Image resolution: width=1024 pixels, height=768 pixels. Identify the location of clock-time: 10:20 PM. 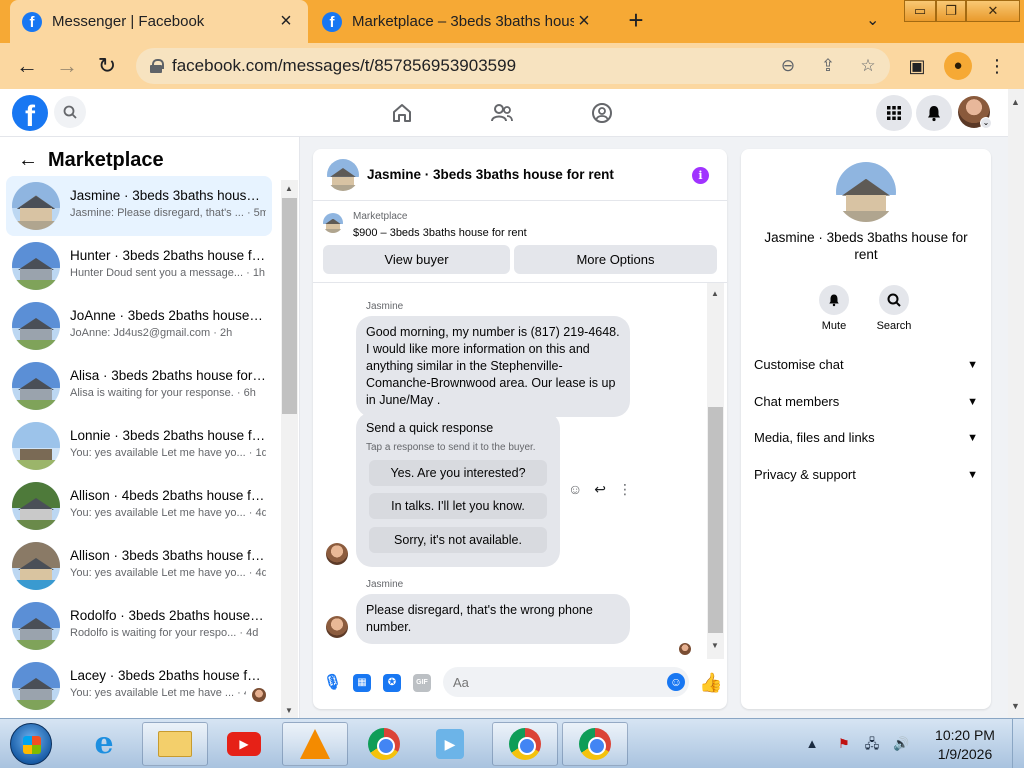
(965, 735).